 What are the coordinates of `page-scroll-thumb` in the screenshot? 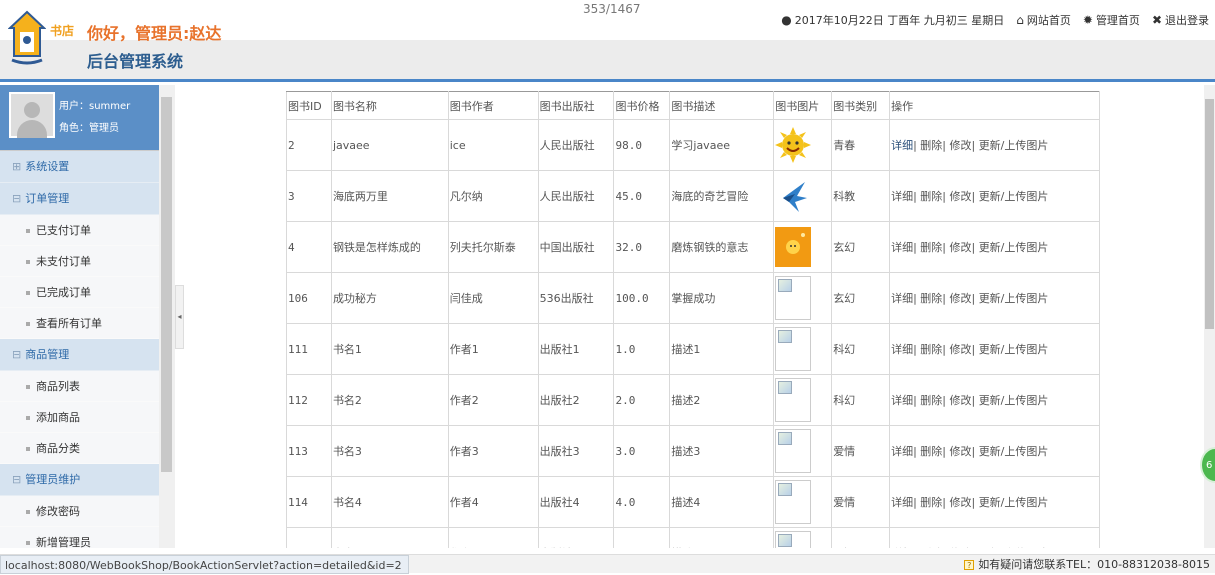 It's located at (1209, 214).